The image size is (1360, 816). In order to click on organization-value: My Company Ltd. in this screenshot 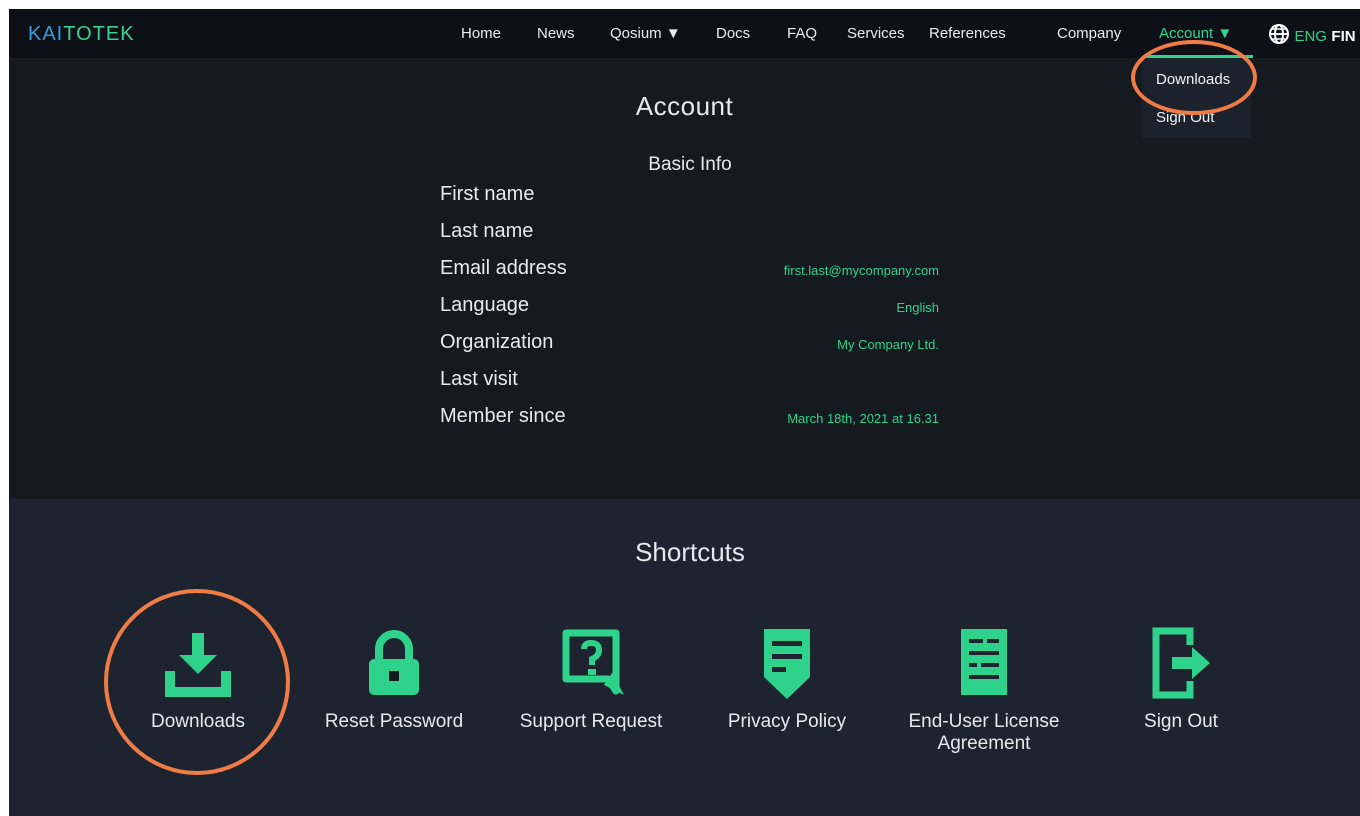, I will do `click(888, 344)`.